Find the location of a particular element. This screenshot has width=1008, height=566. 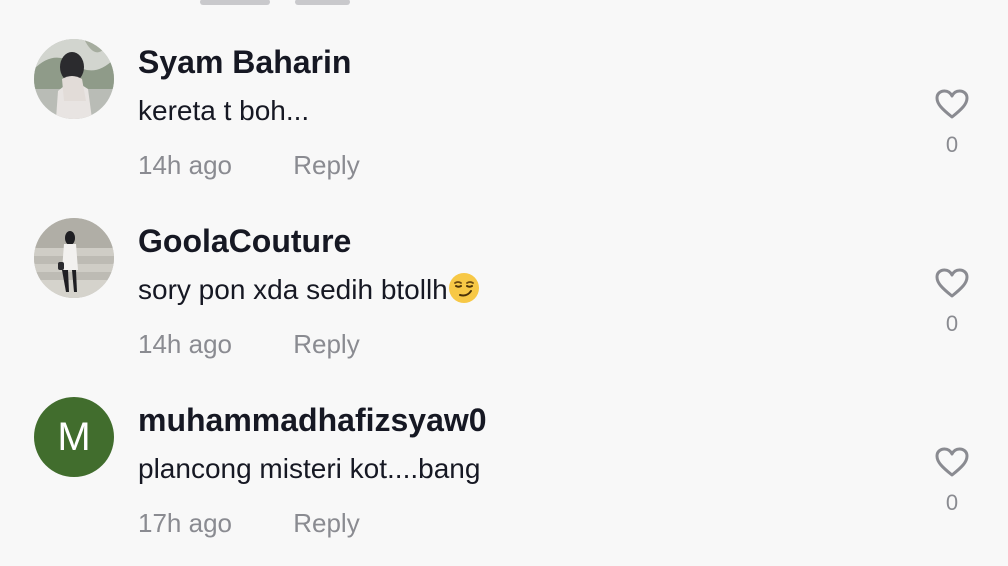

comment-meta: 17h ago Reply is located at coordinates (249, 523).